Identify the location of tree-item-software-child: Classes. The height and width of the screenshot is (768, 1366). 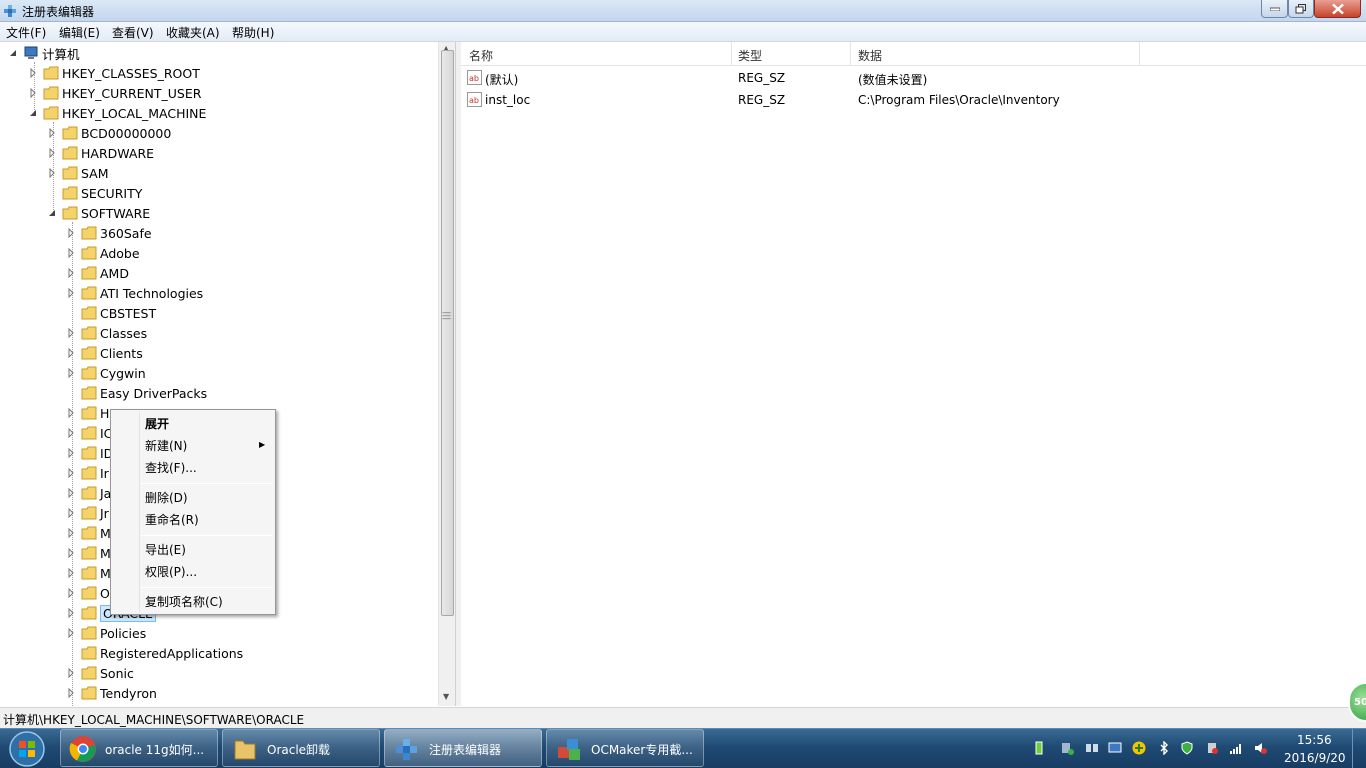
(106, 333).